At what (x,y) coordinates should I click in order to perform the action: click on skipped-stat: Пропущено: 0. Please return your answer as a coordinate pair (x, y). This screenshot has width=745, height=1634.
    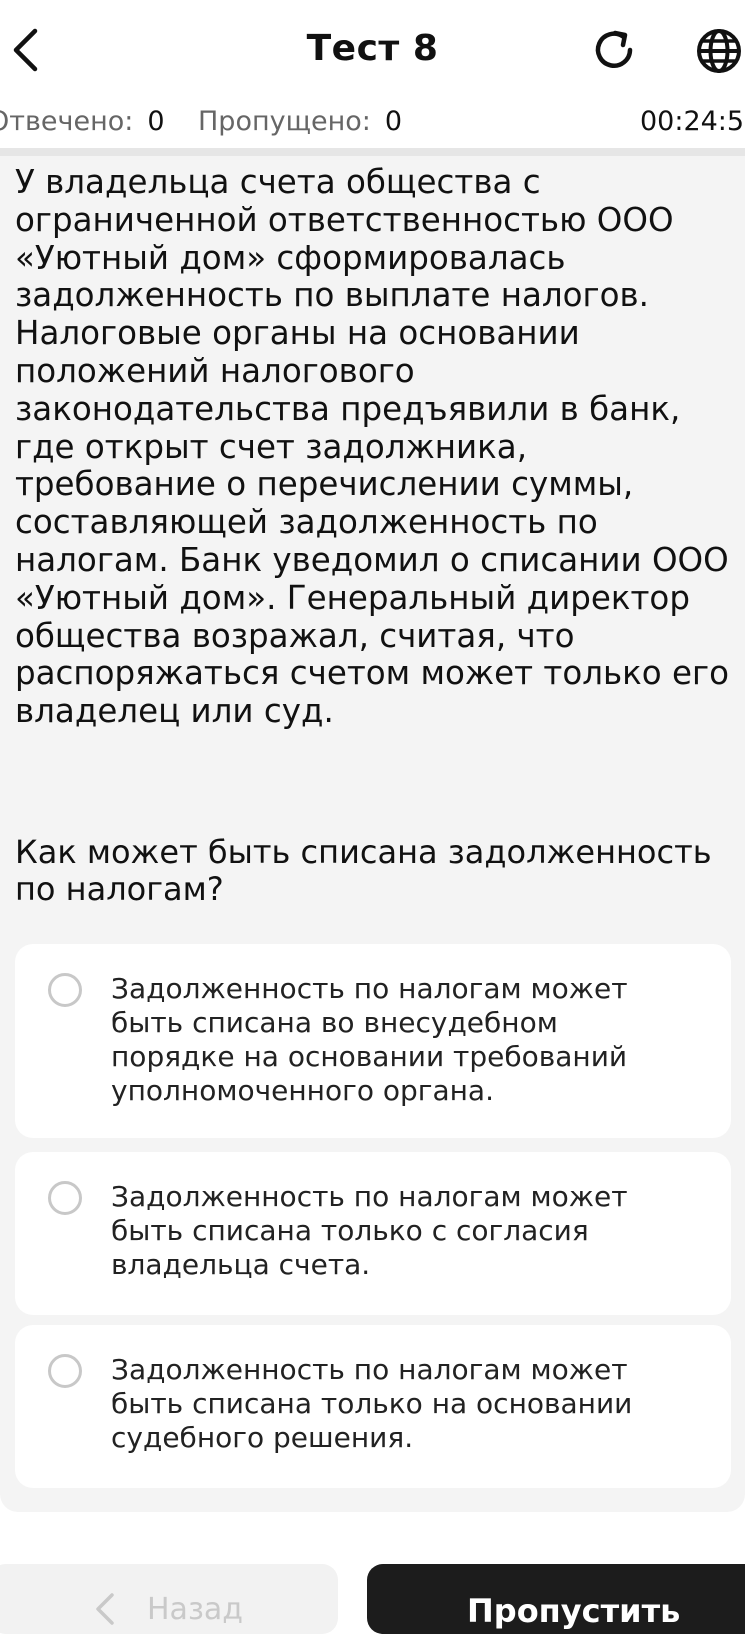
    Looking at the image, I should click on (300, 121).